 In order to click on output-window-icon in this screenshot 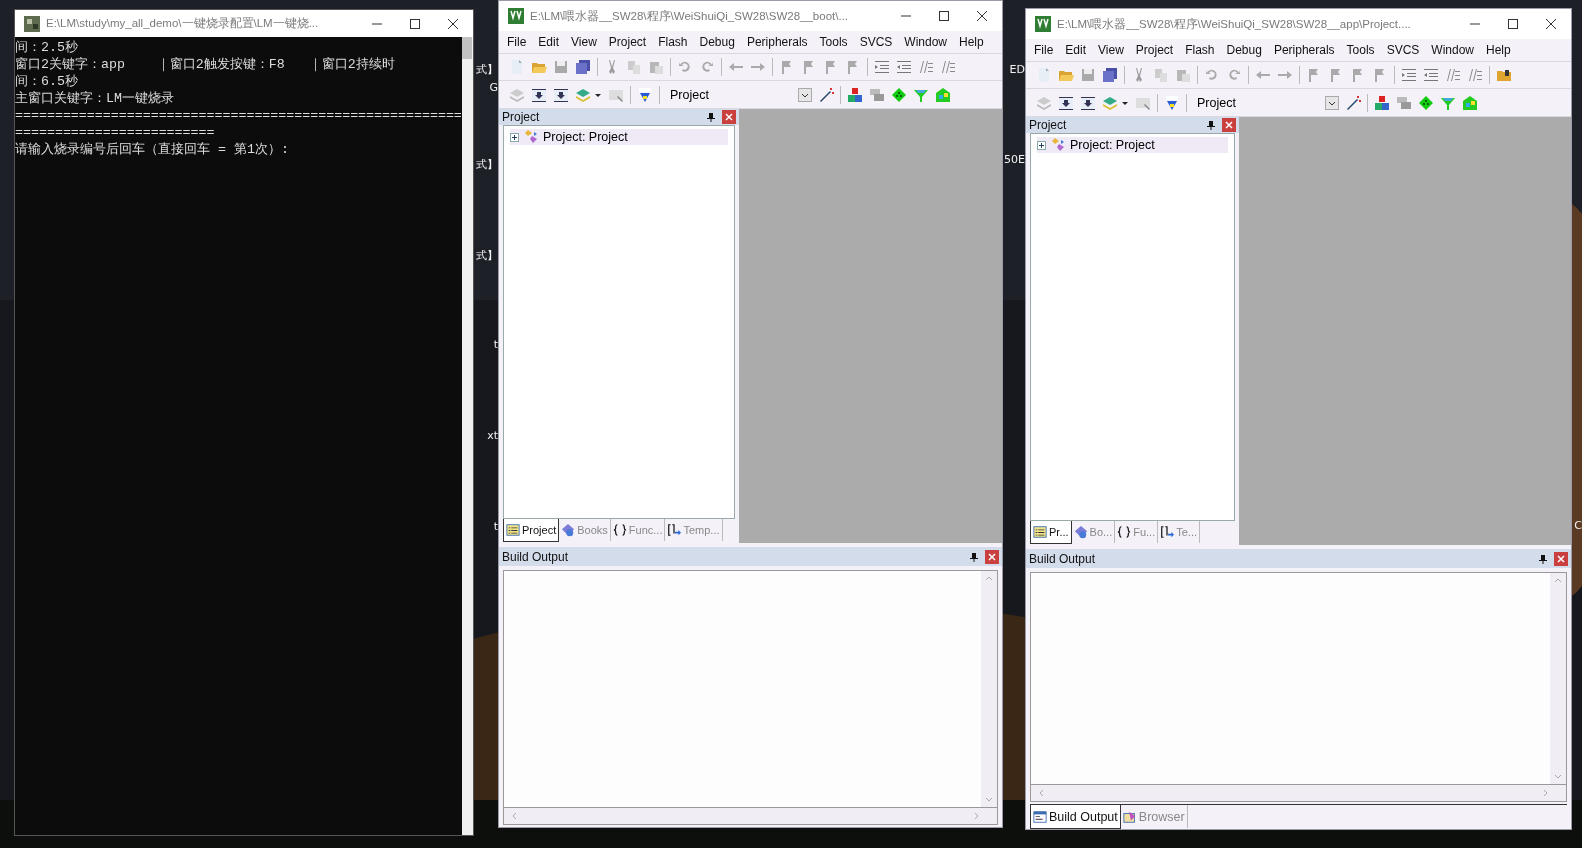, I will do `click(1040, 816)`.